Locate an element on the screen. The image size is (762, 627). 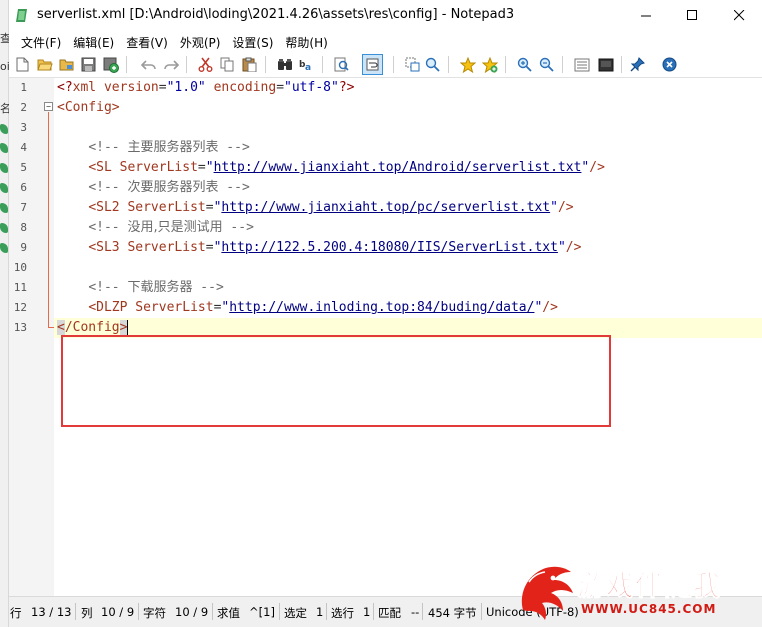
line-number: 11 is located at coordinates (20, 287).